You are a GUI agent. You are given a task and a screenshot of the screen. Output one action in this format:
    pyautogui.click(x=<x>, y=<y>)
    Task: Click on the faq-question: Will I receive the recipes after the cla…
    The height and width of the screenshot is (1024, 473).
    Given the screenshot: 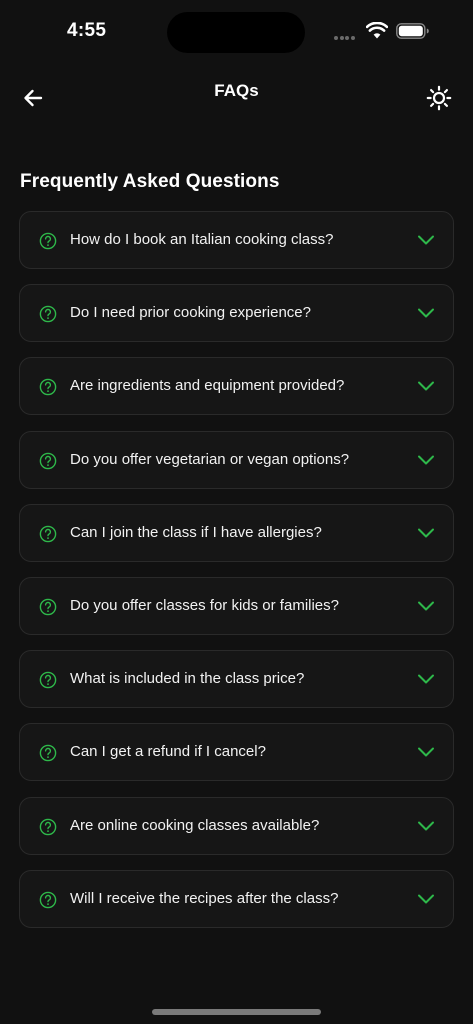 What is the action you would take?
    pyautogui.click(x=204, y=898)
    